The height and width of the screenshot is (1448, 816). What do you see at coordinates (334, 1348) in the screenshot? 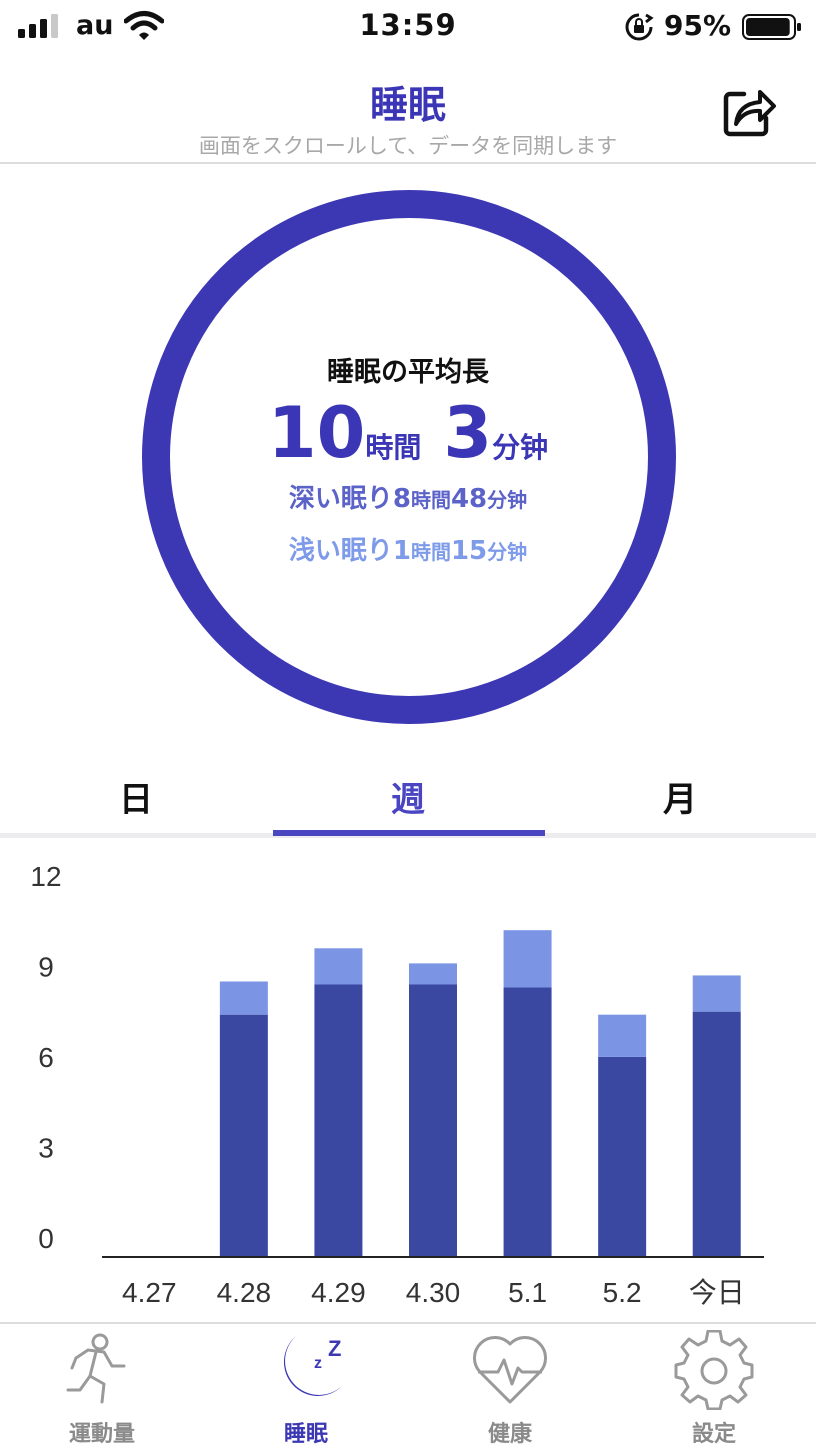
I see `svg-text: Z` at bounding box center [334, 1348].